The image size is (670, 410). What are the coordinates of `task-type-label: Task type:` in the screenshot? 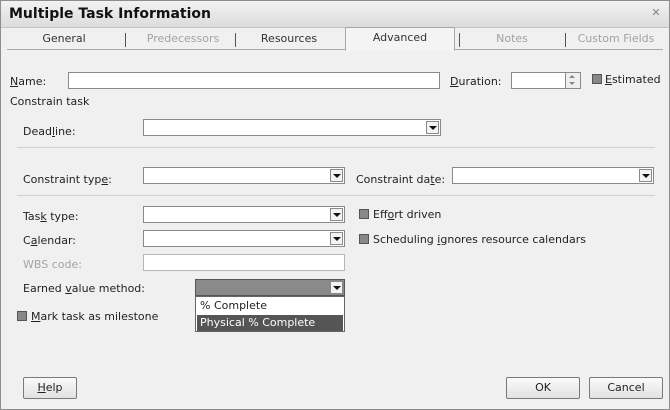 It's located at (51, 216).